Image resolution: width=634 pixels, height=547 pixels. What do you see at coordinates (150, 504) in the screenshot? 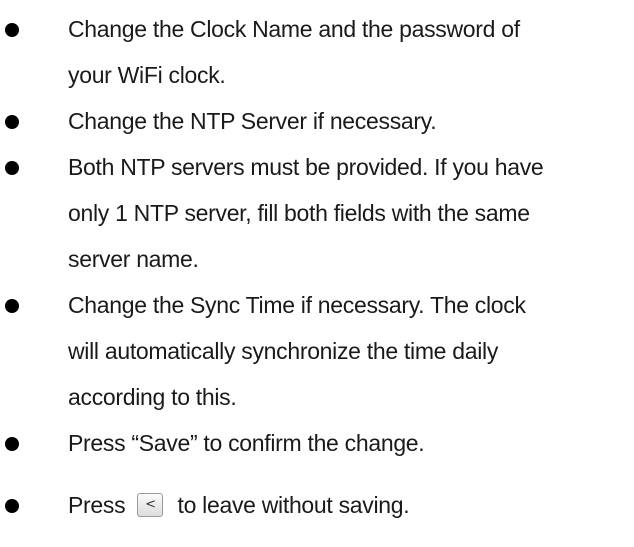
I see `back-button-icon: <` at bounding box center [150, 504].